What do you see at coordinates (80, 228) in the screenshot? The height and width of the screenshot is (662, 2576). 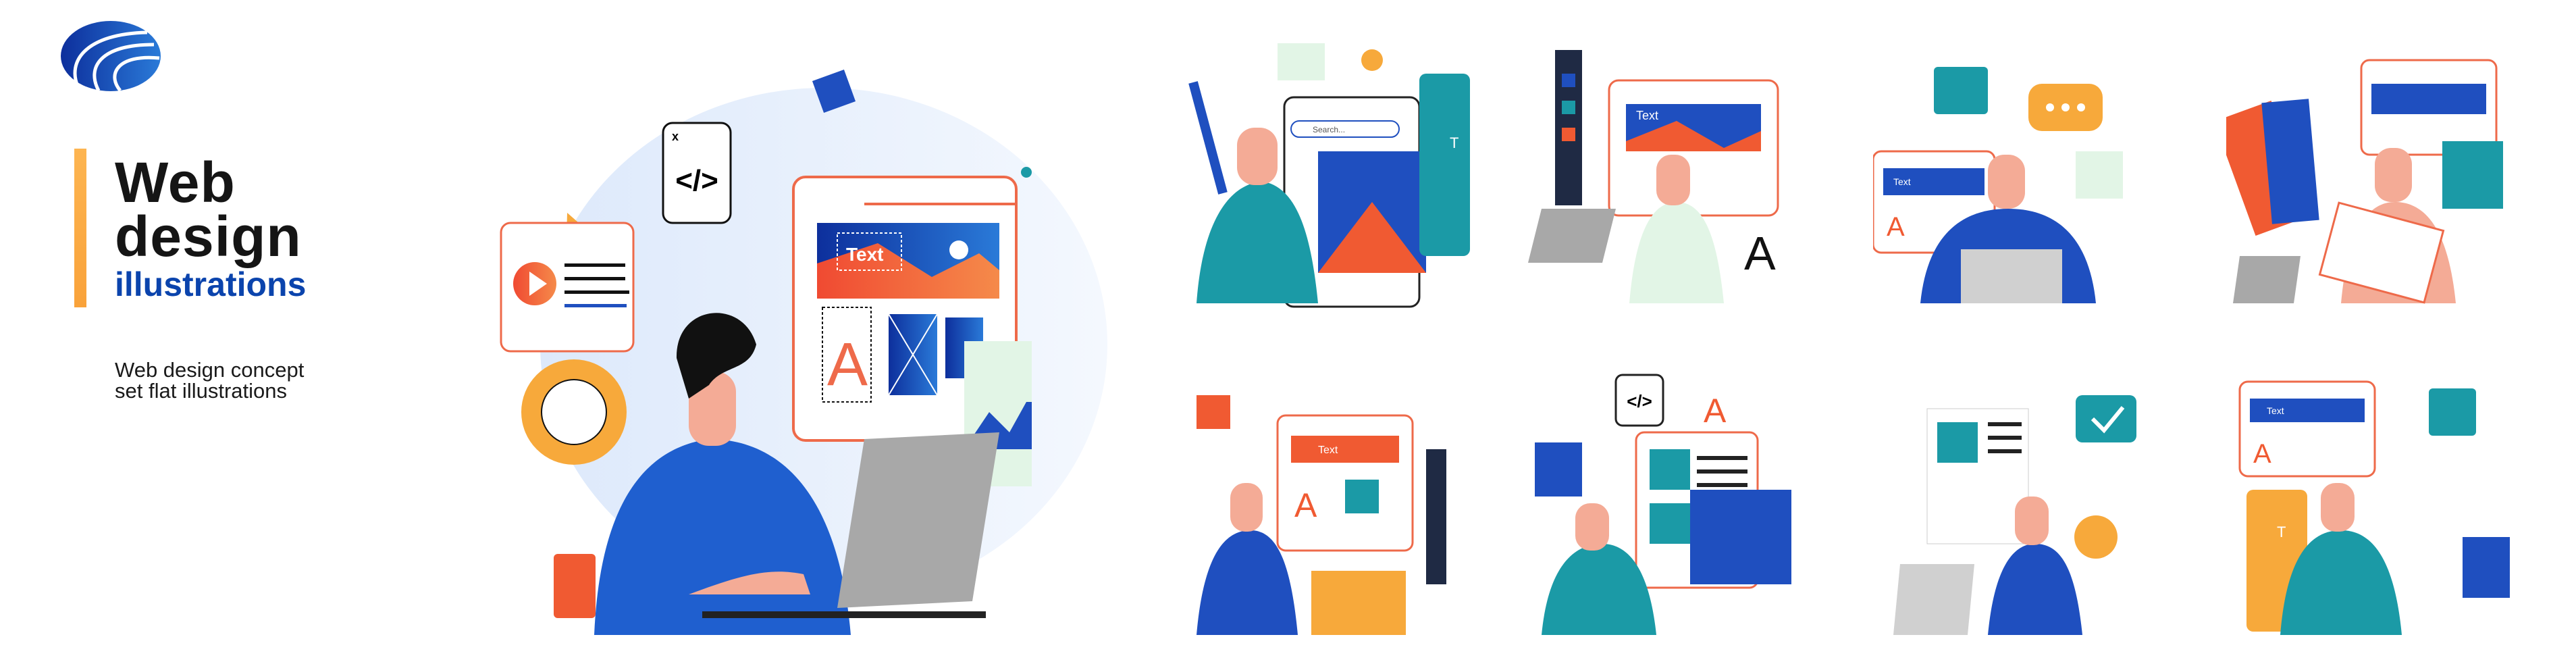 I see `accent-bar` at bounding box center [80, 228].